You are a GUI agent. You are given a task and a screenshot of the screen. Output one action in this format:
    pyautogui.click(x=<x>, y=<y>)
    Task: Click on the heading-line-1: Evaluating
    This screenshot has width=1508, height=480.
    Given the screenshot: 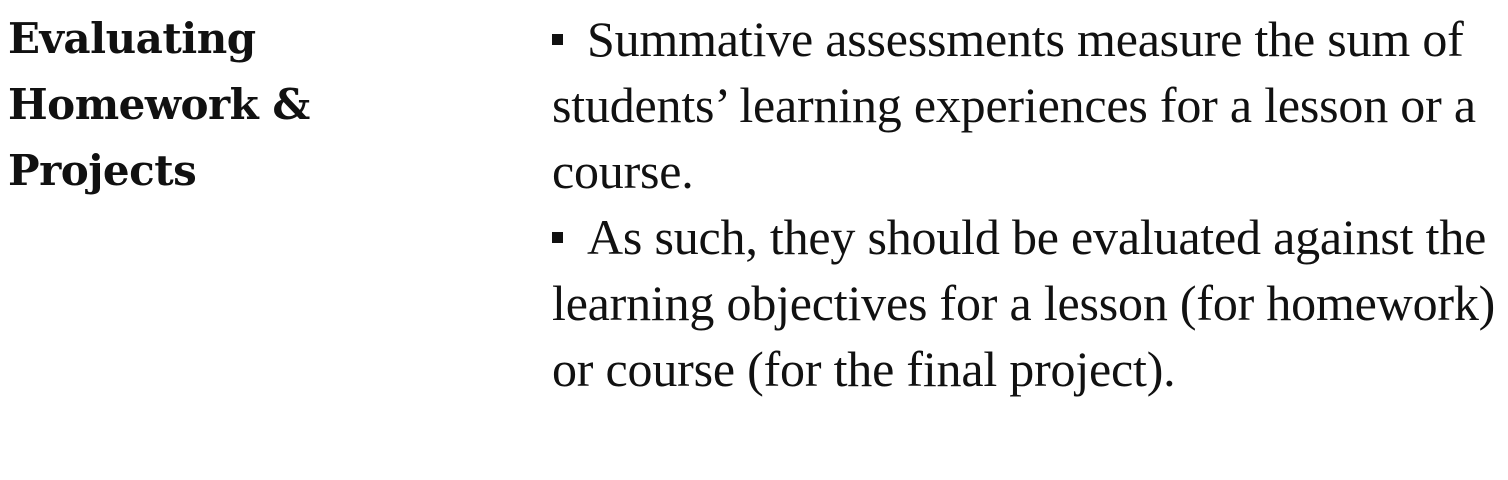 What is the action you would take?
    pyautogui.click(x=132, y=38)
    